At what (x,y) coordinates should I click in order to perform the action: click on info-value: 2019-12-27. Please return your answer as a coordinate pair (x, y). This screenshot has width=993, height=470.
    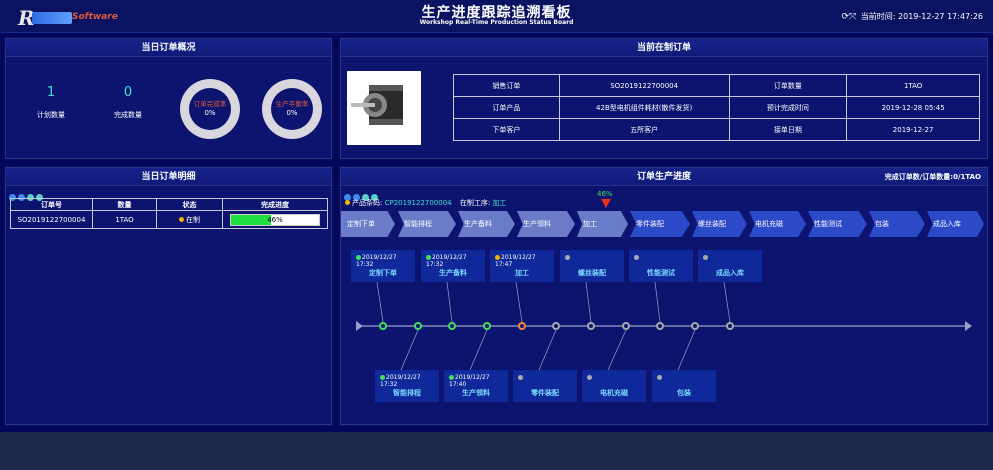
    Looking at the image, I should click on (913, 129).